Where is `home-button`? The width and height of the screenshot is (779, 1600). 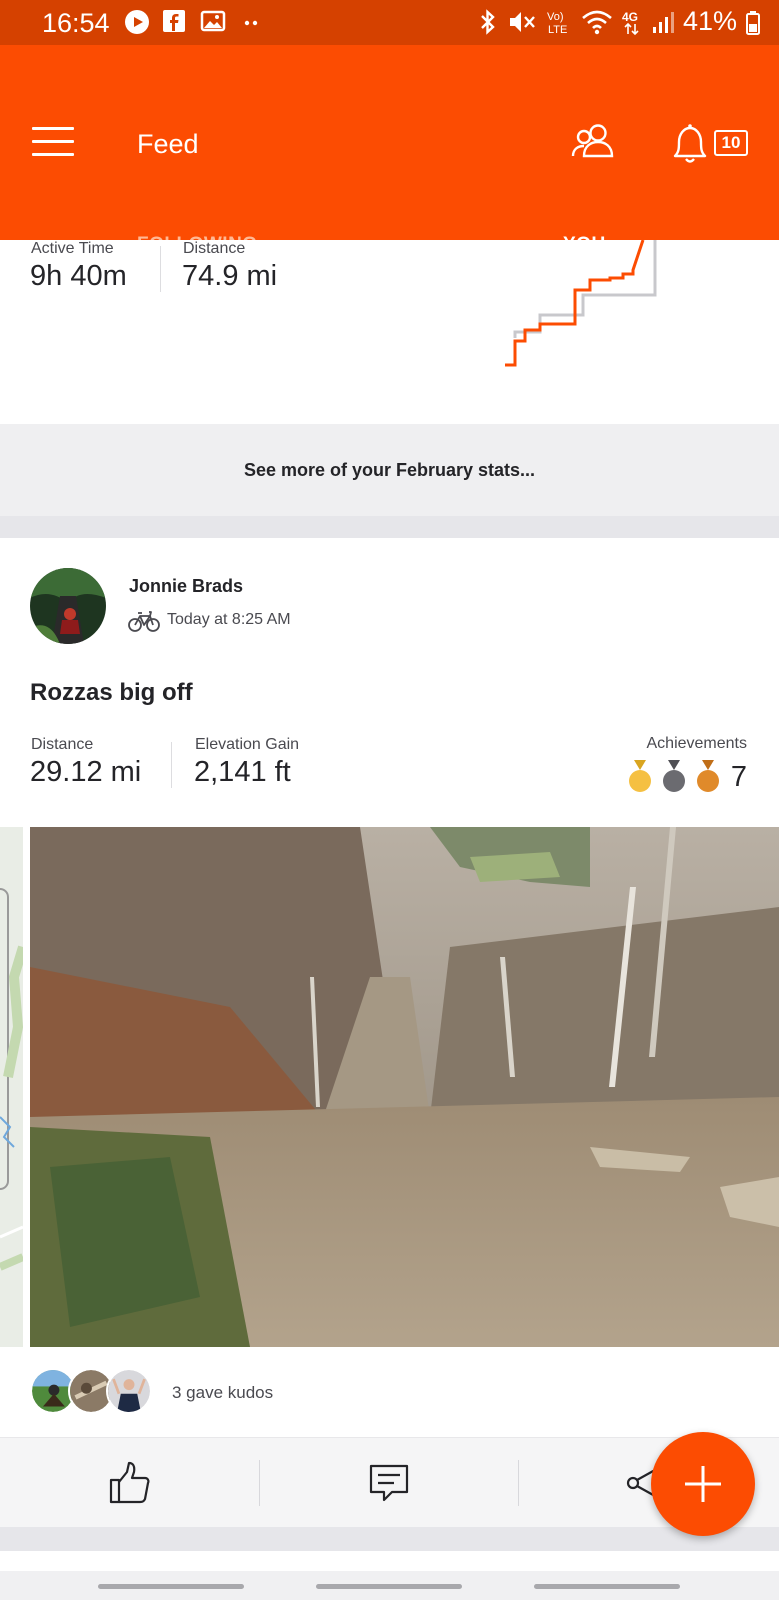
home-button is located at coordinates (389, 1586).